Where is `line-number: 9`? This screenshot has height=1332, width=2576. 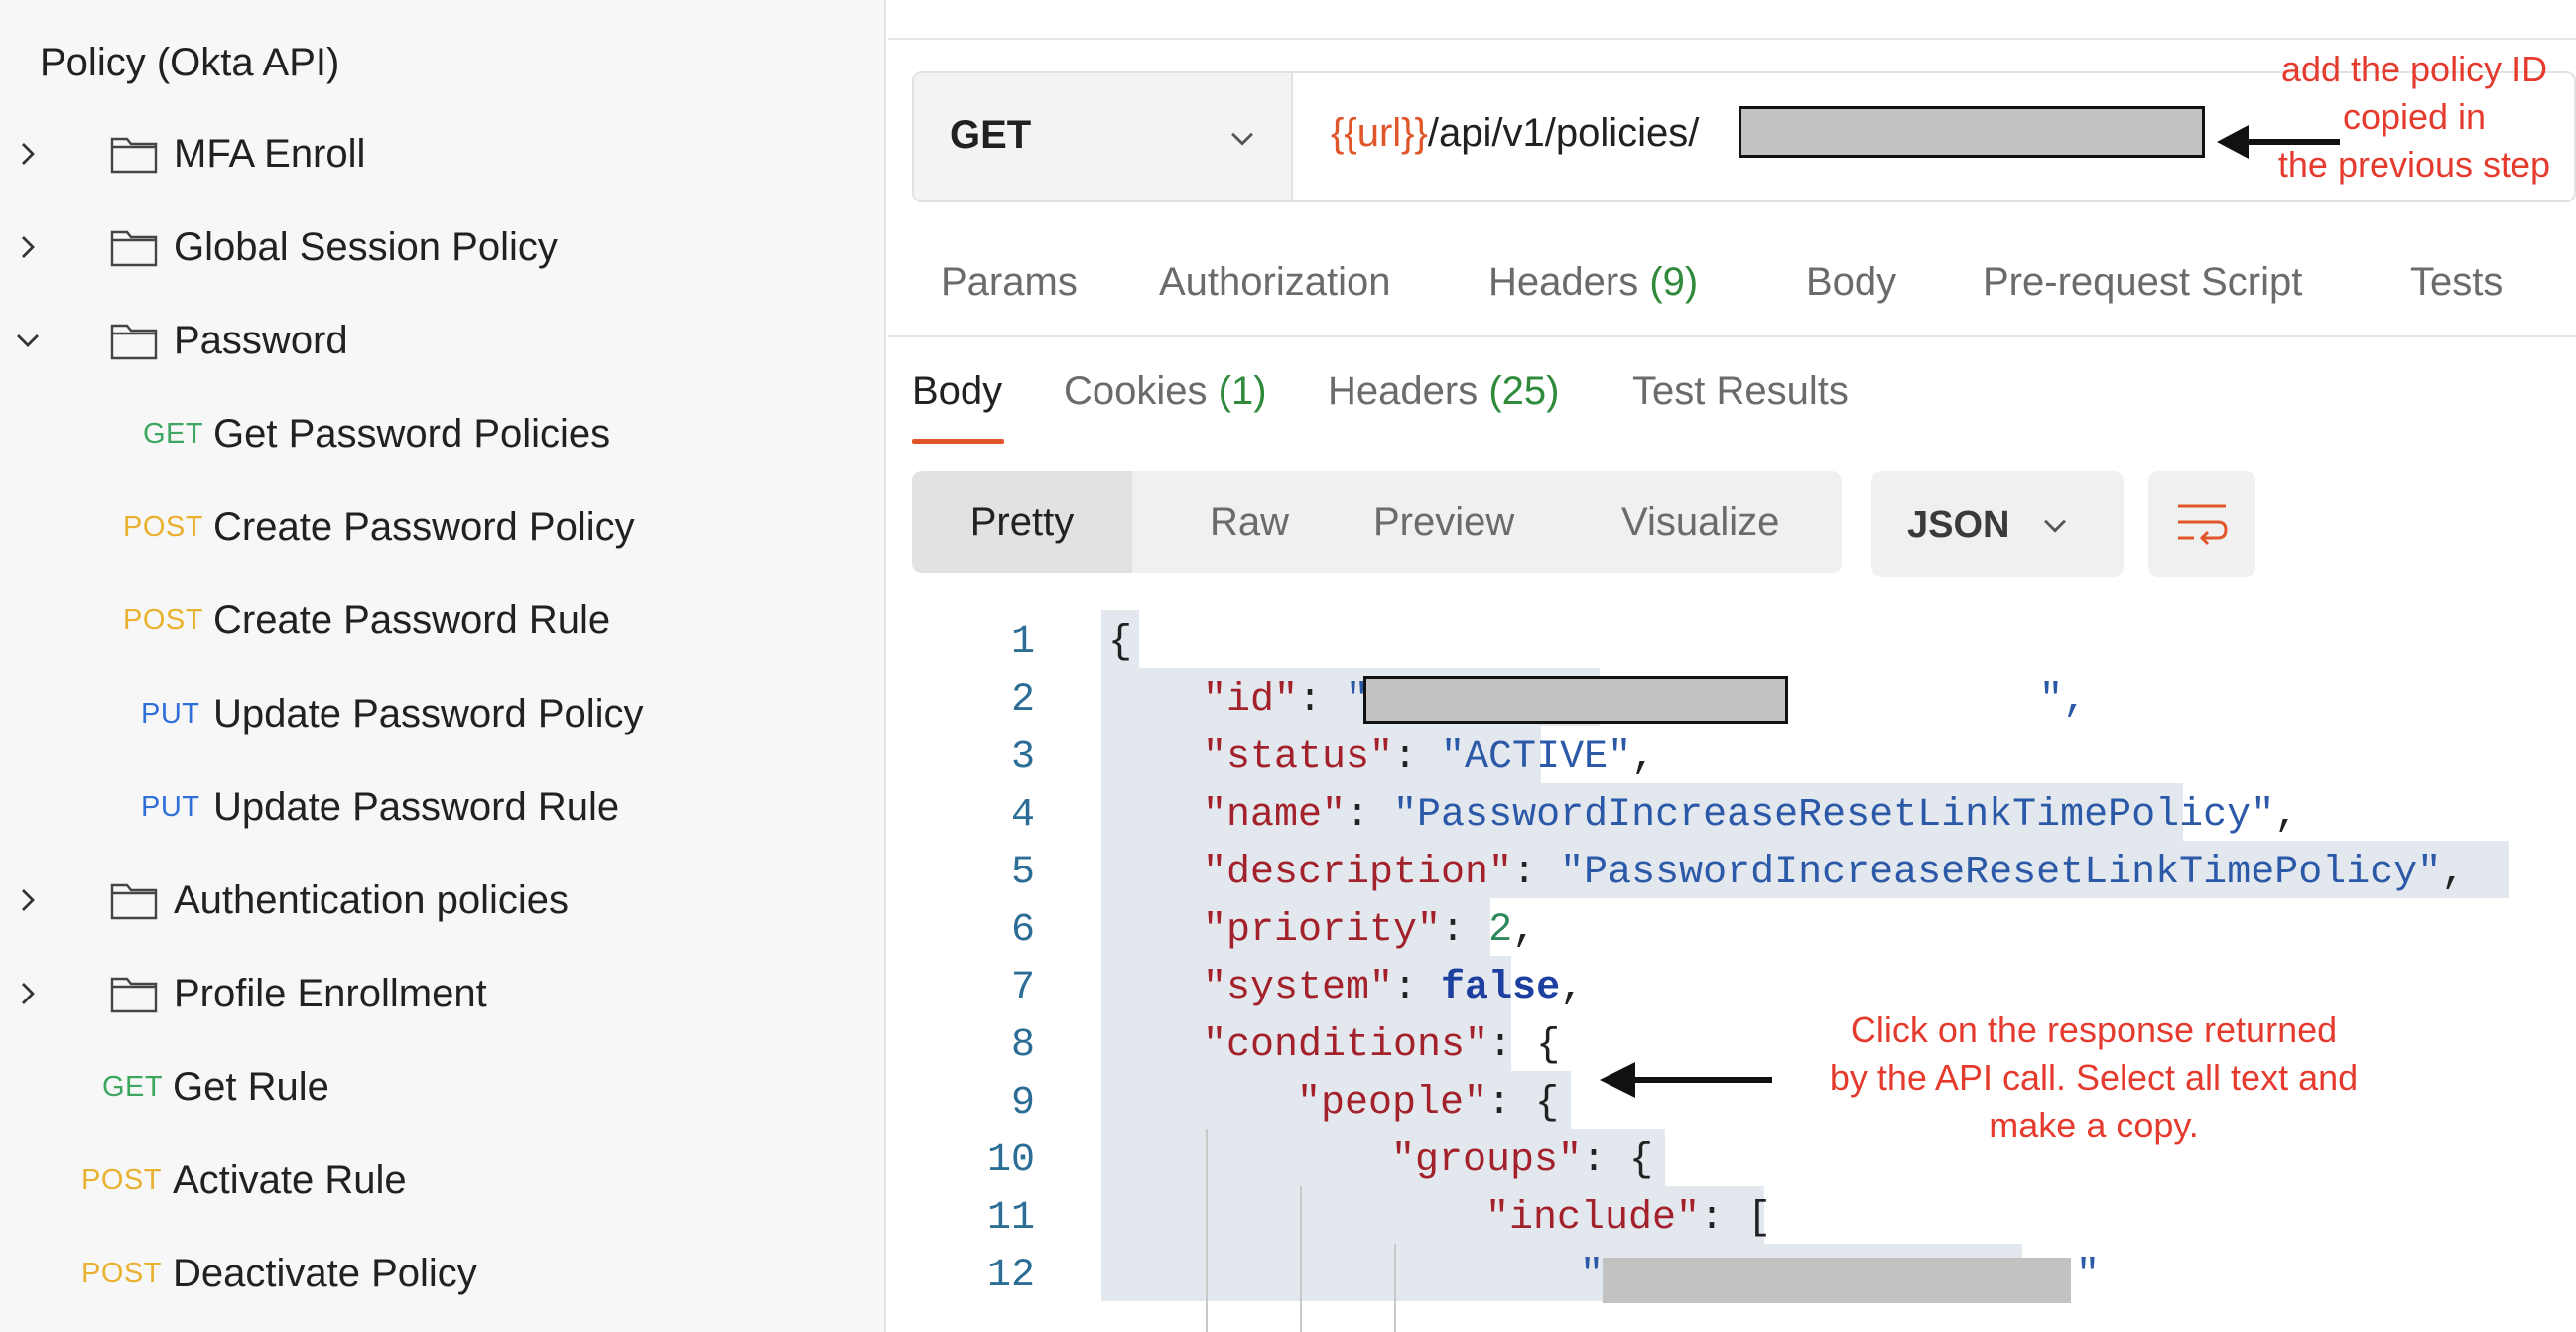
line-number: 9 is located at coordinates (1023, 1103).